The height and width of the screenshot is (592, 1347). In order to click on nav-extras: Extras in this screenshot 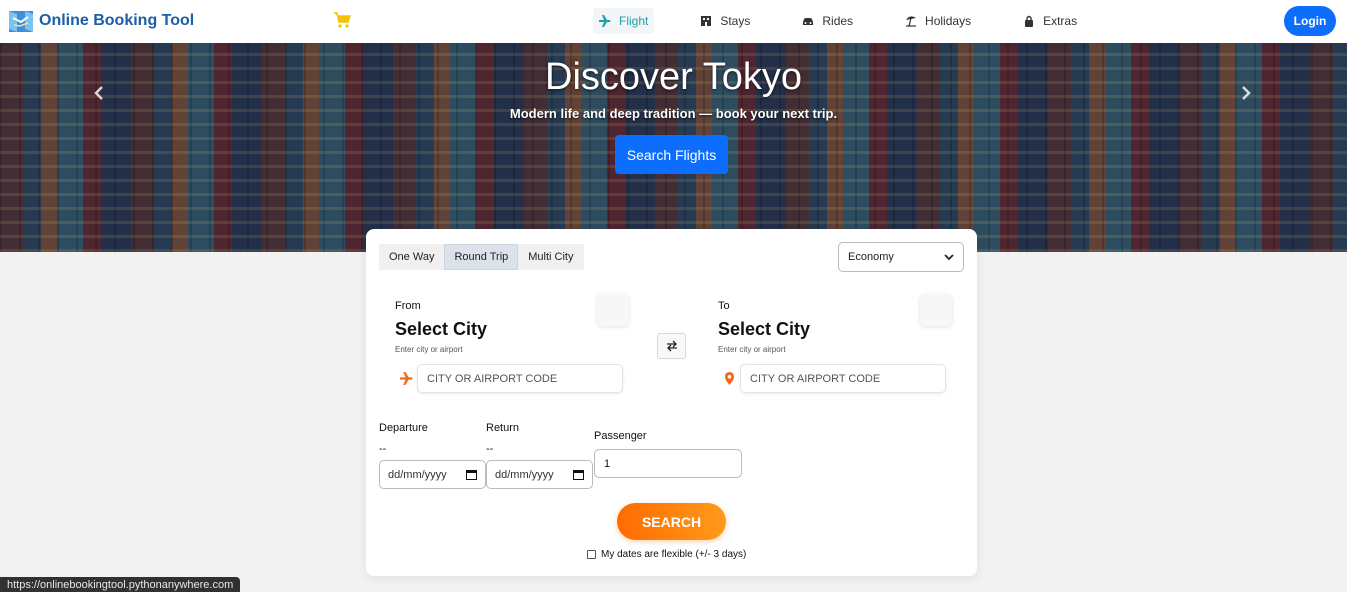, I will do `click(1050, 21)`.